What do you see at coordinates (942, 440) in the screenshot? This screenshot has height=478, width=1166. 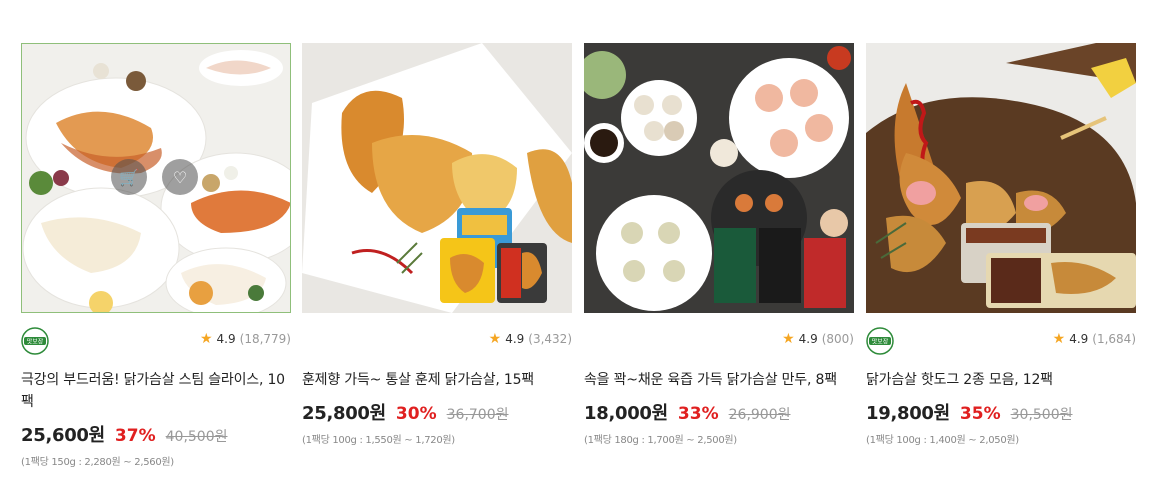 I see `unit-price: (1팩당 100g : 1,400원 ~ 2,050원)` at bounding box center [942, 440].